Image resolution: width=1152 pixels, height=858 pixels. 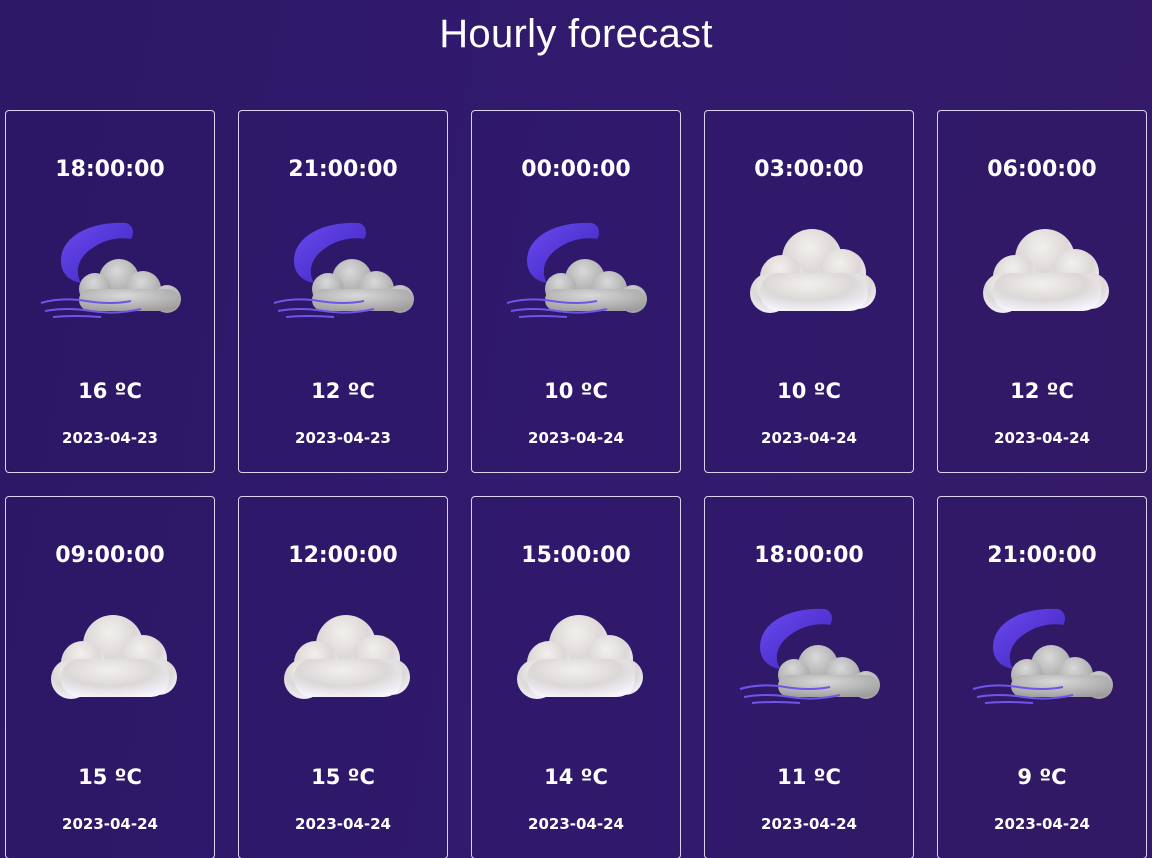 I want to click on forecast-card: 00:00:00 10 ºC 2023-04-24, so click(x=576, y=291).